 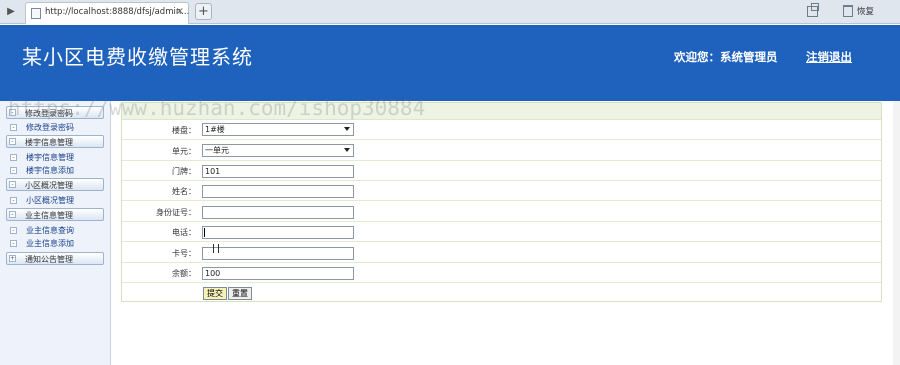 I want to click on trash-icon, so click(x=848, y=11).